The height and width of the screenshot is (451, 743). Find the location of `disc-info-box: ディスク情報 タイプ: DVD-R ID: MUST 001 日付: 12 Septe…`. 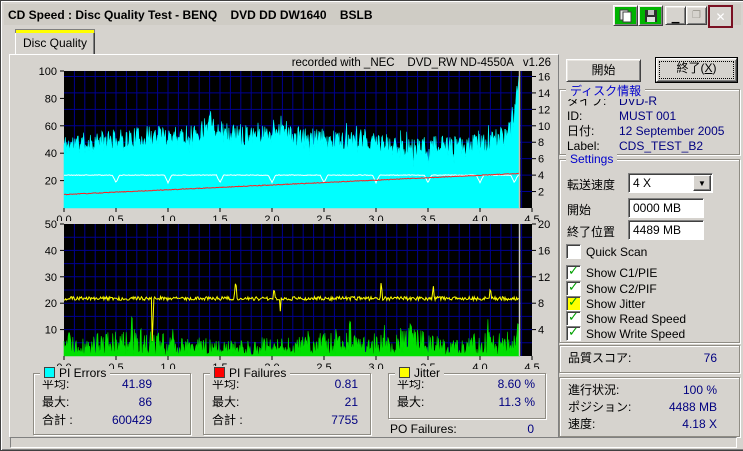

disc-info-box: ディスク情報 タイプ: DVD-R ID: MUST 001 日付: 12 Septe… is located at coordinates (649, 118).